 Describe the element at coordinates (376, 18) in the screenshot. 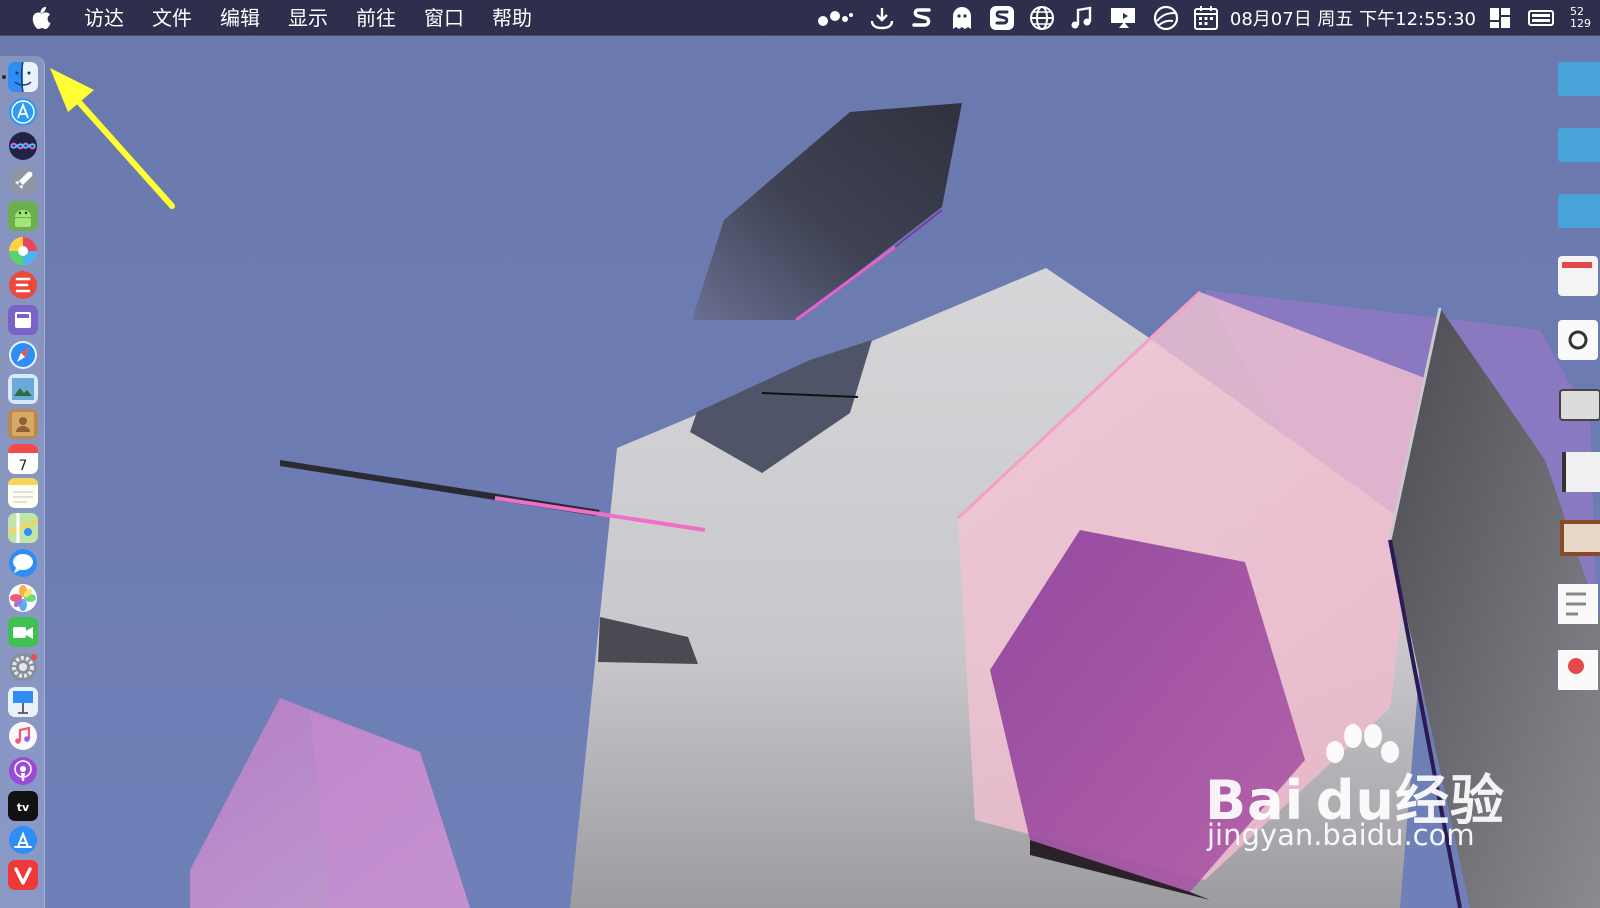

I see `menu-go: 前往` at that location.